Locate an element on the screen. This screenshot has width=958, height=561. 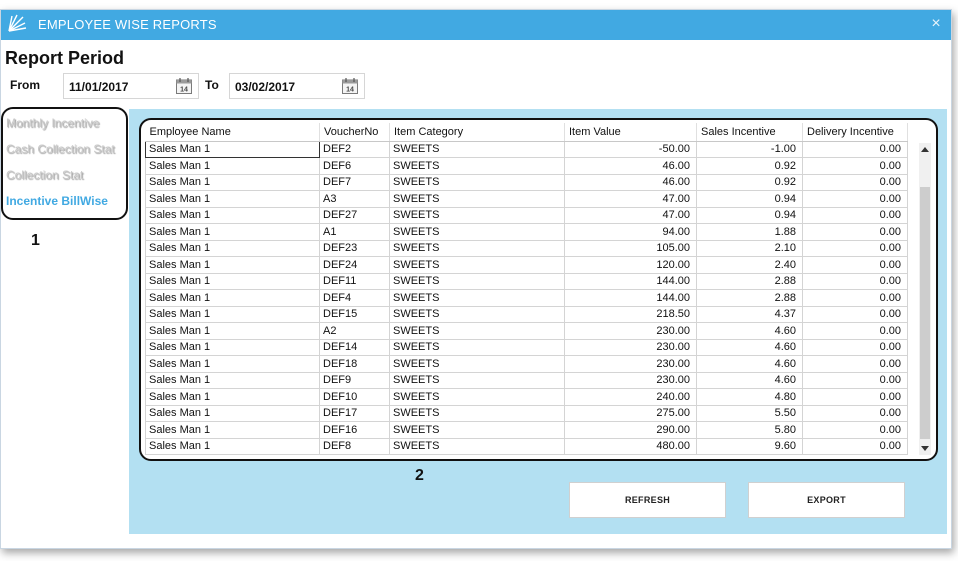
table-row: Sales Man 1 A1 SWEETS 94.00 1.88 0.00 is located at coordinates (526, 232).